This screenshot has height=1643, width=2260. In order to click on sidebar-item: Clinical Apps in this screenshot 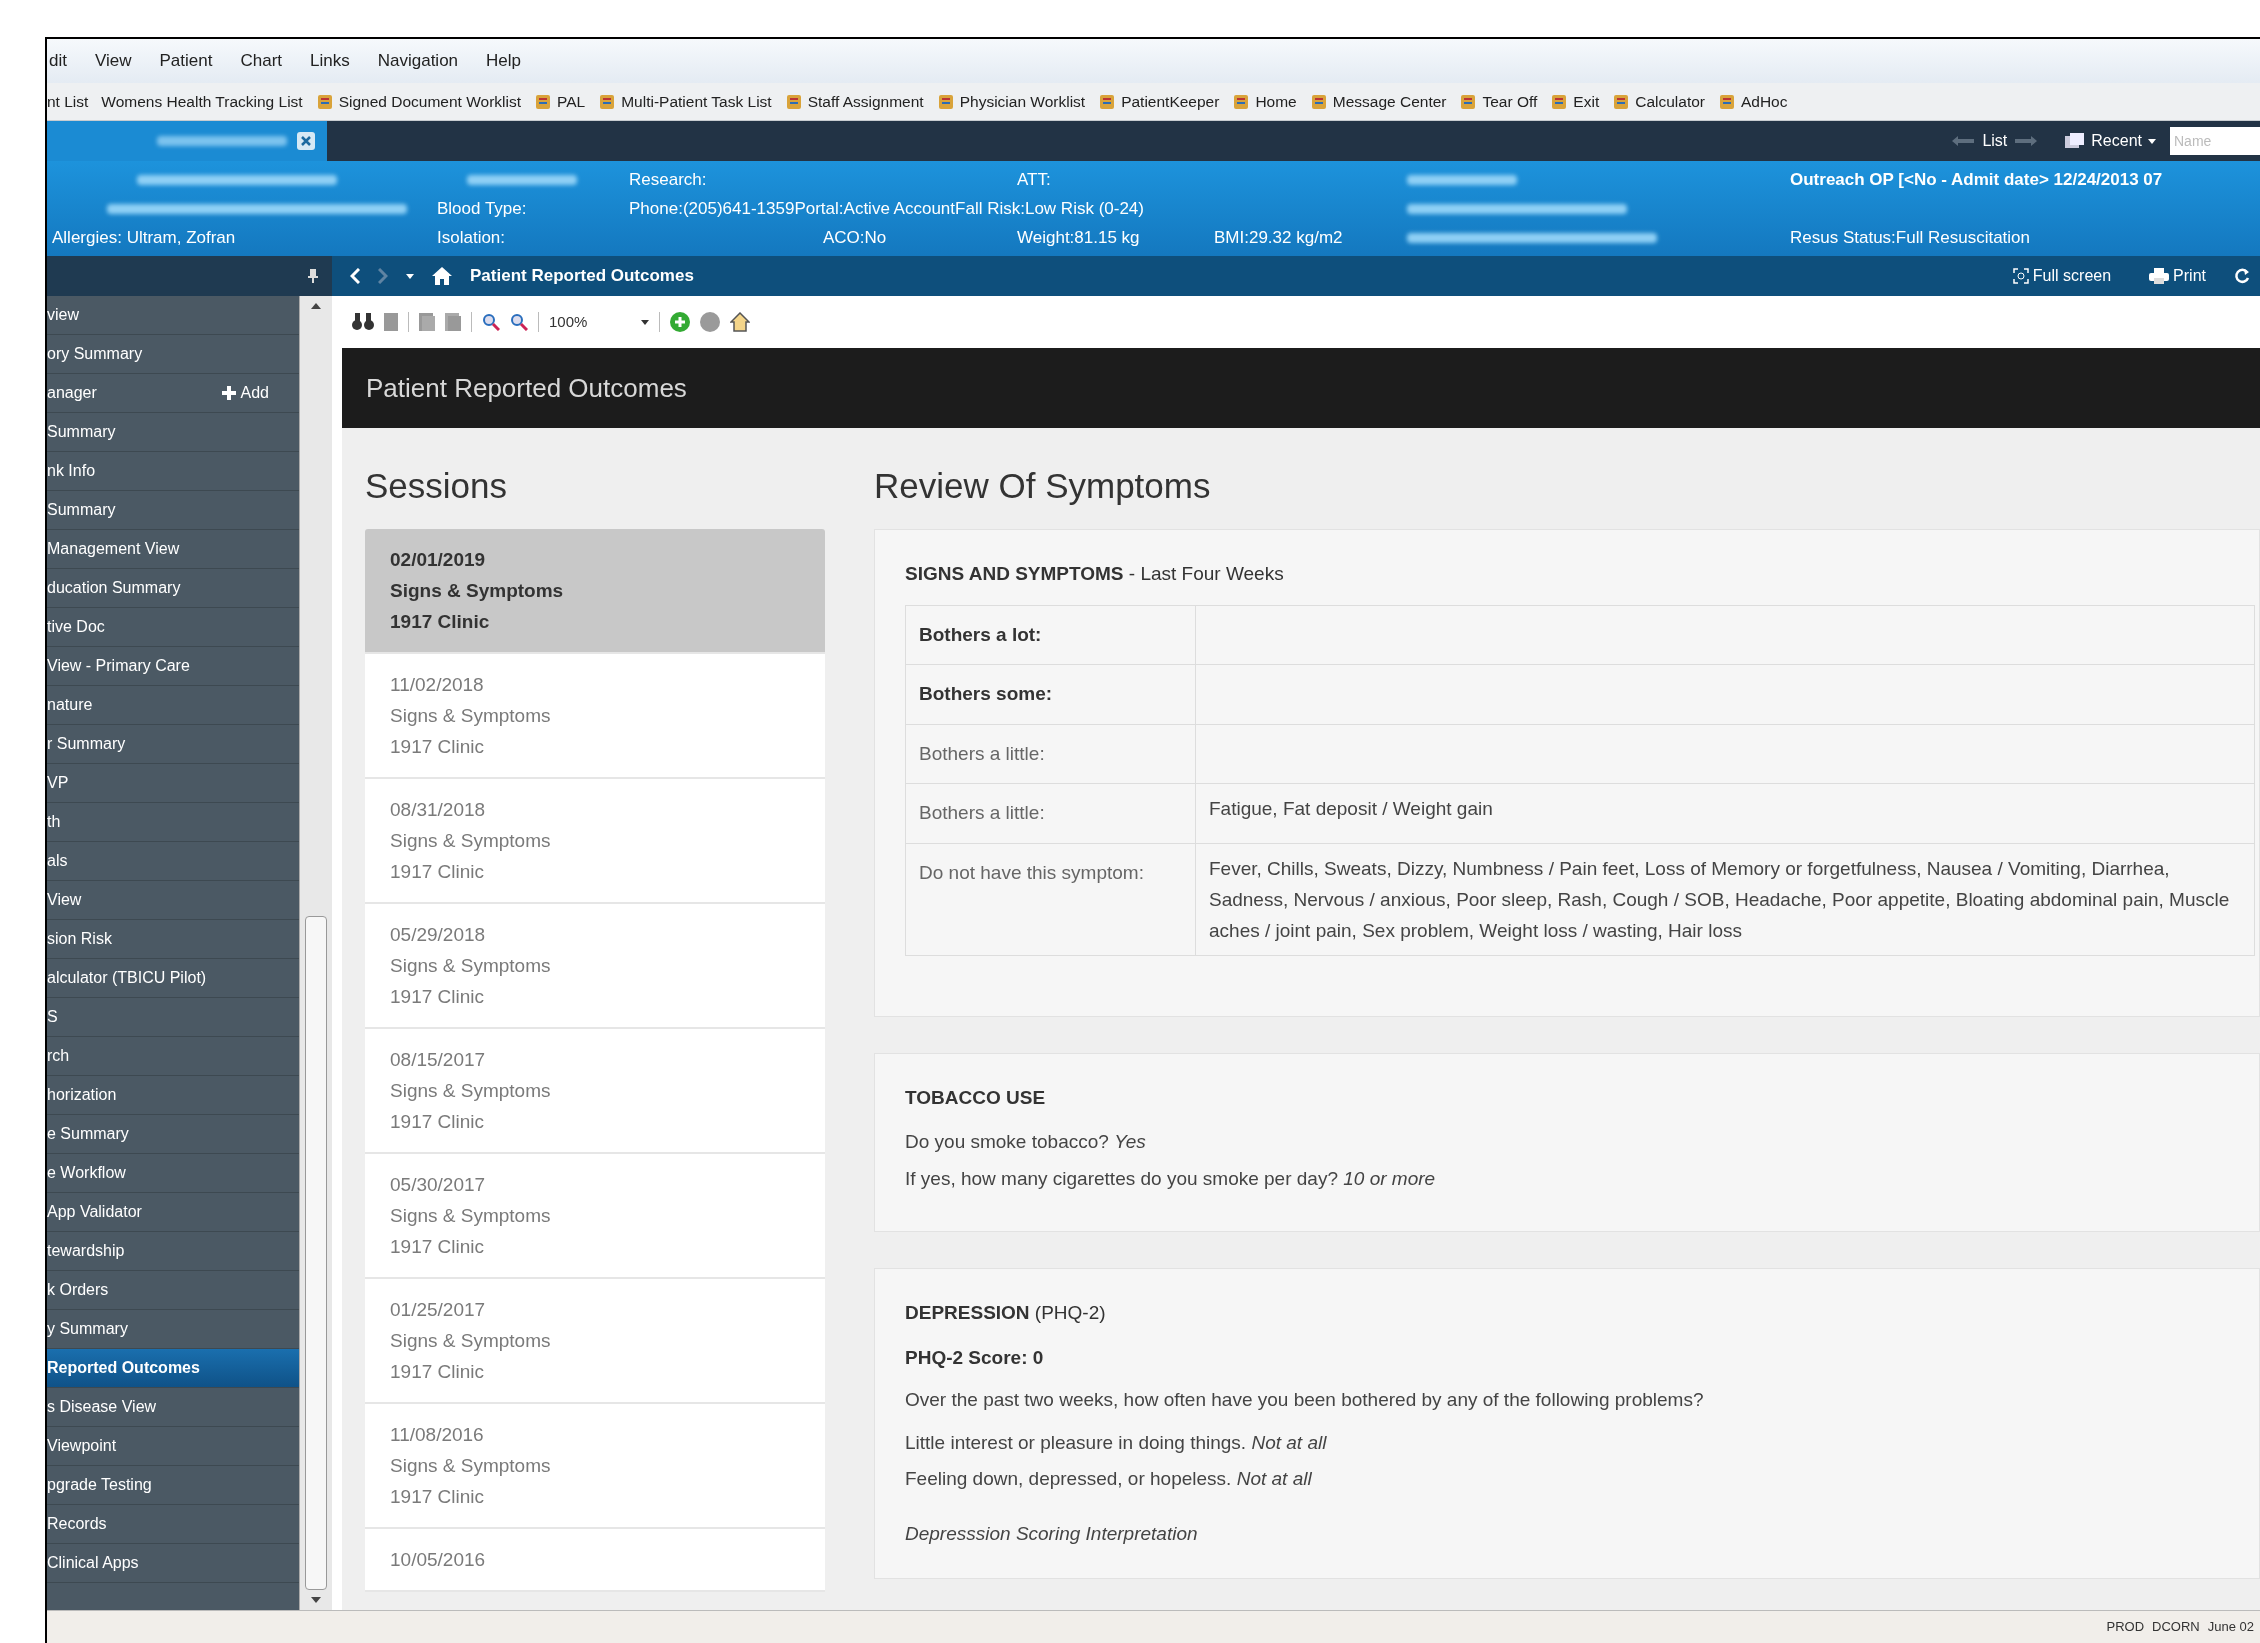, I will do `click(168, 1563)`.